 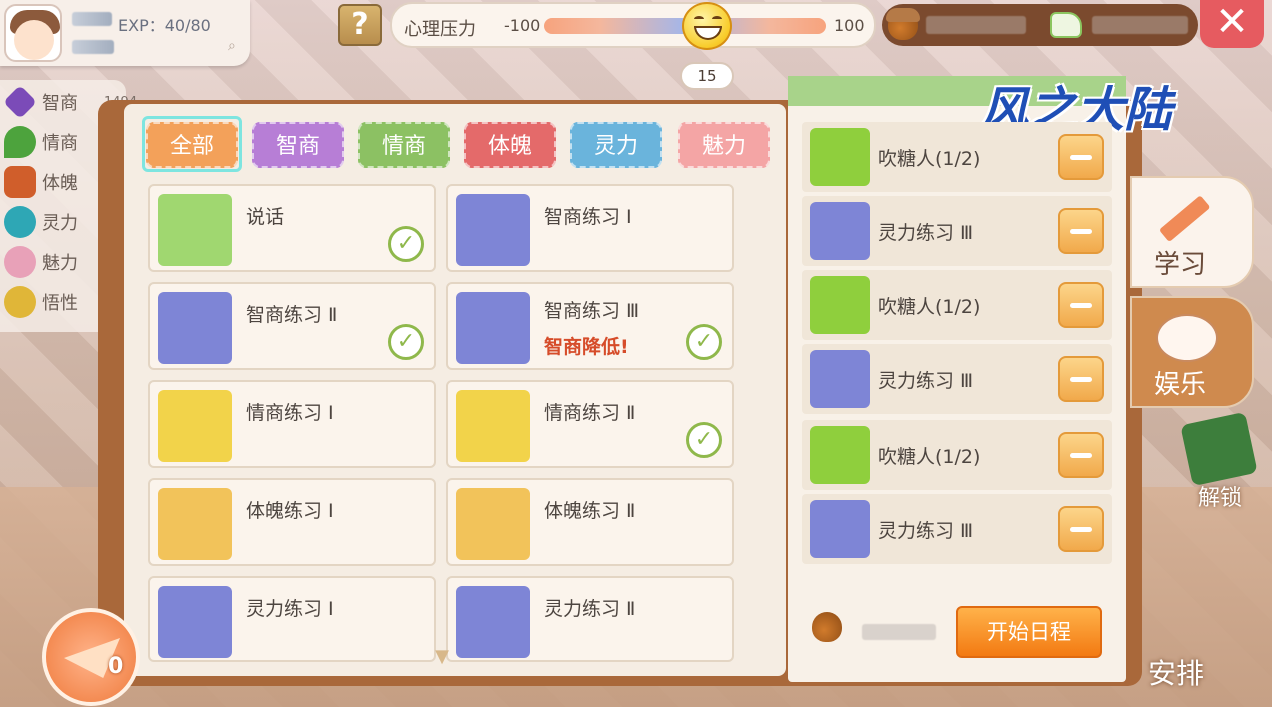 I want to click on avatar, so click(x=33, y=33).